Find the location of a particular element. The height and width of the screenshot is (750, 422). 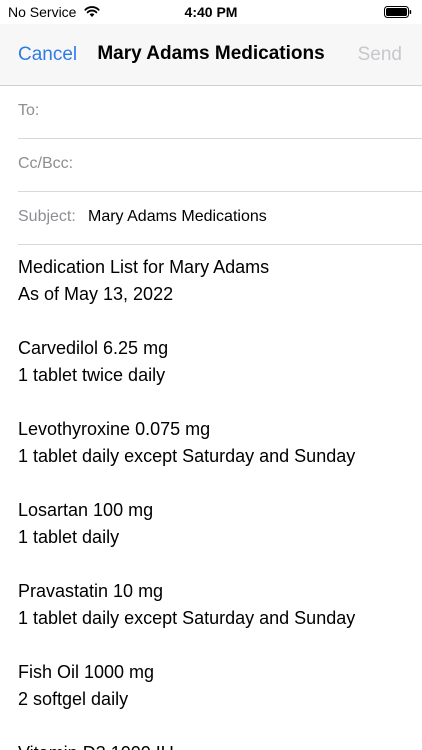

compose-nav-bar: Cancel Mary Adams Medications Send is located at coordinates (211, 55).